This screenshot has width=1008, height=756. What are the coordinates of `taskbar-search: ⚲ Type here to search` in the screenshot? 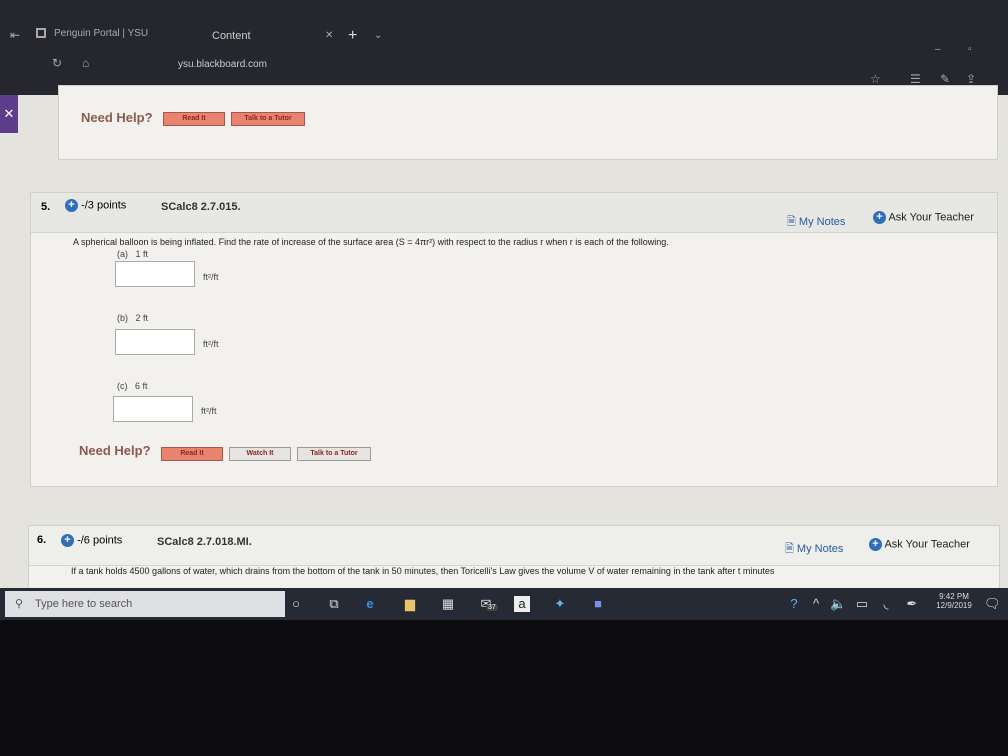 It's located at (145, 604).